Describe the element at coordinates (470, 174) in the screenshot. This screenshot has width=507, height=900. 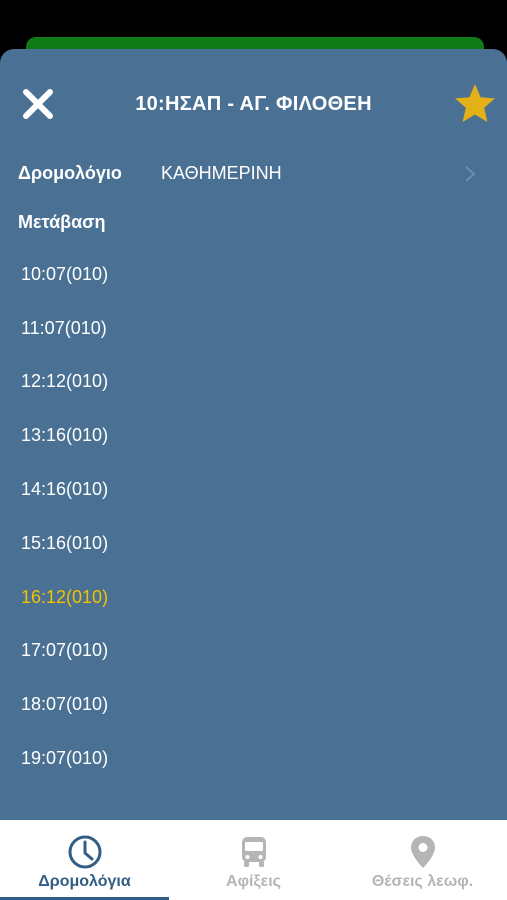
I see `chevron-right-icon` at that location.